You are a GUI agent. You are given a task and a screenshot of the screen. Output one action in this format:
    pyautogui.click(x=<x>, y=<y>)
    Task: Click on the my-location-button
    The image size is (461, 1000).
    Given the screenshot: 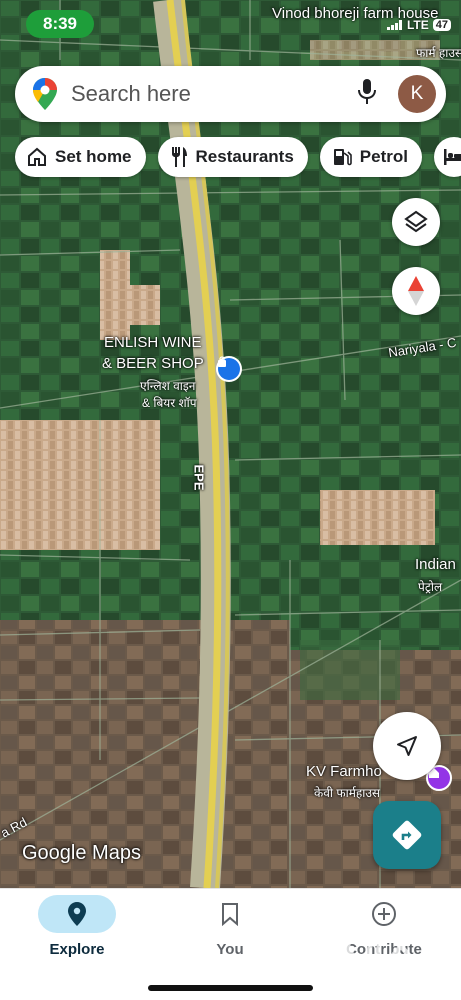 What is the action you would take?
    pyautogui.click(x=407, y=746)
    